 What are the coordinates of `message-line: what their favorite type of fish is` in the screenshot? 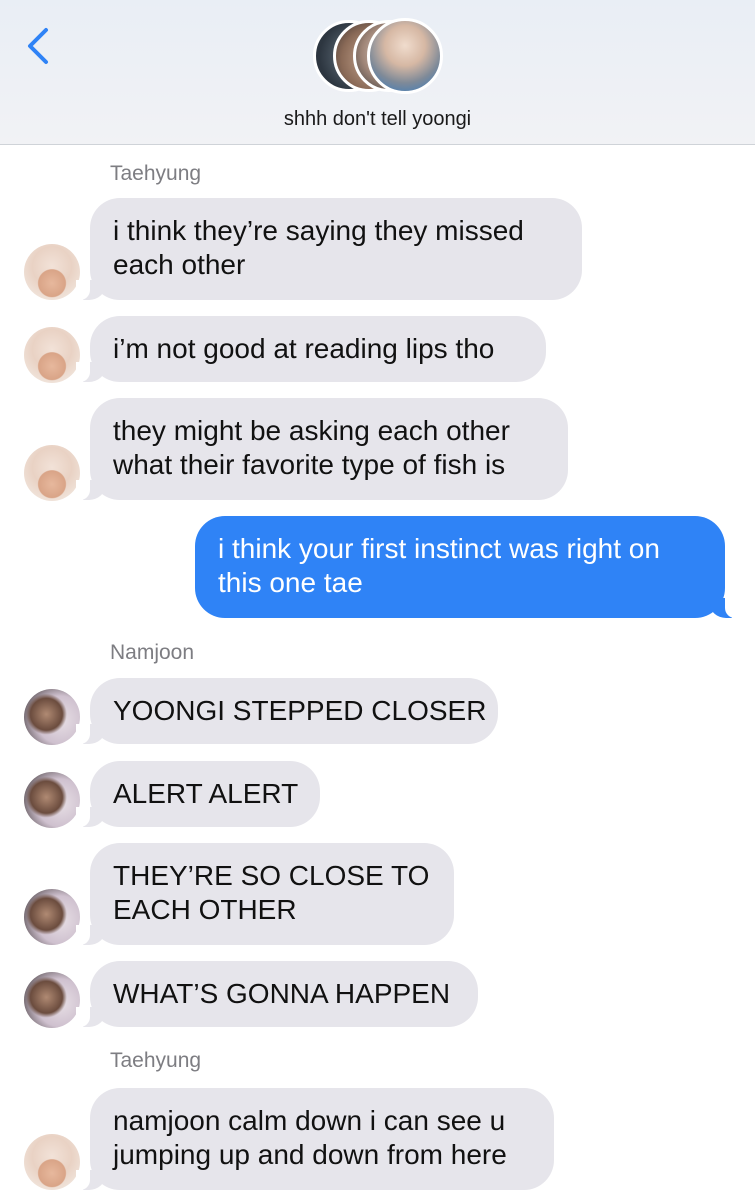 It's located at (309, 464).